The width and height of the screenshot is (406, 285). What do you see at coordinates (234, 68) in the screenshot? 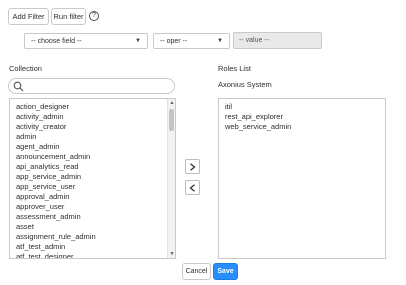
I see `roles-list-heading: Roles List` at bounding box center [234, 68].